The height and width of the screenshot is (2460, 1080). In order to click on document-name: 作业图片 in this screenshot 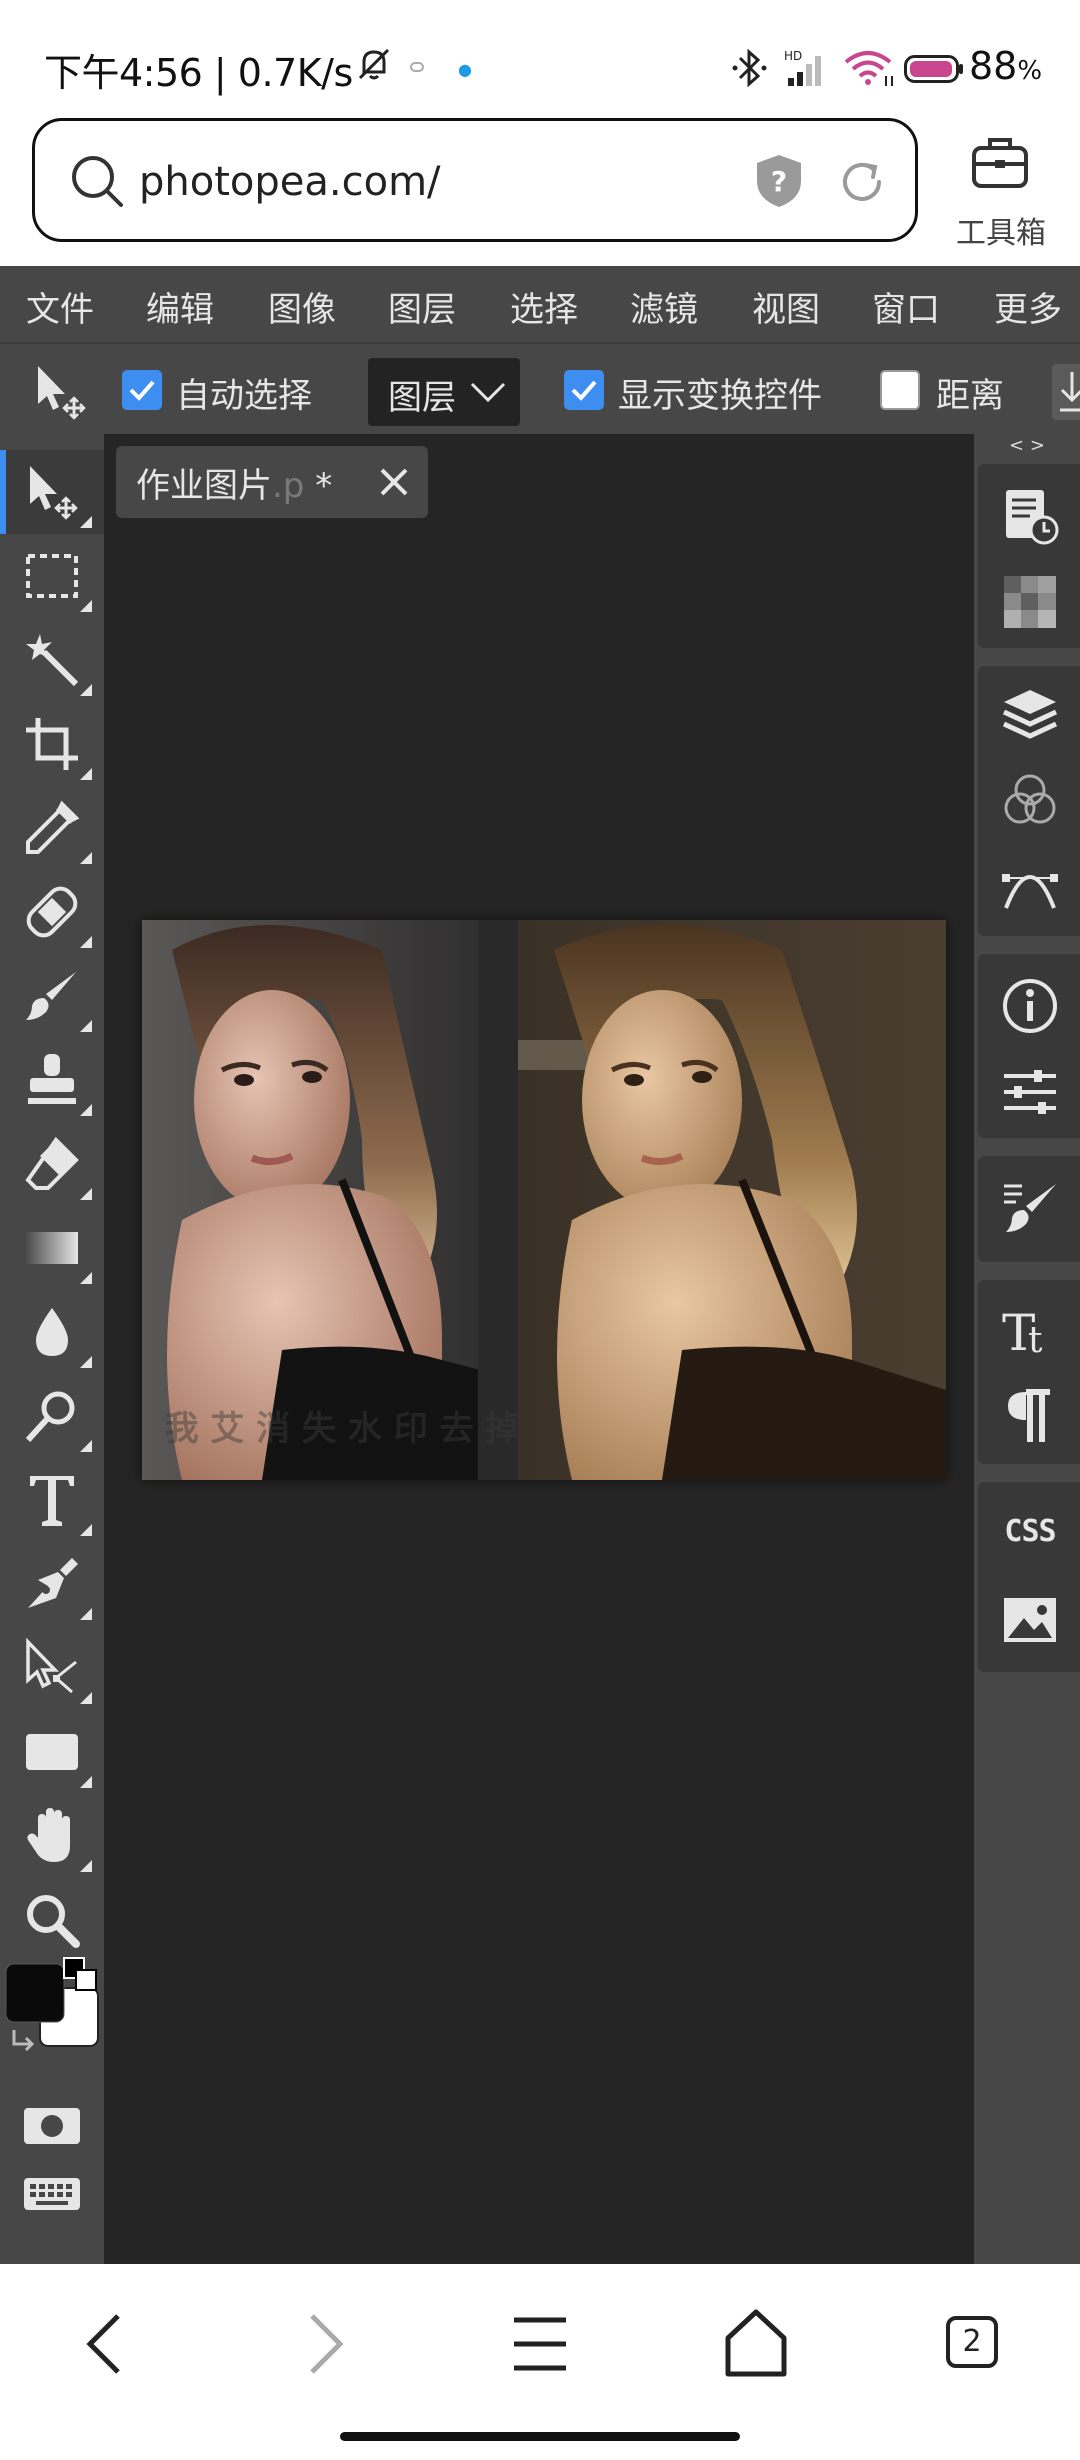, I will do `click(204, 486)`.